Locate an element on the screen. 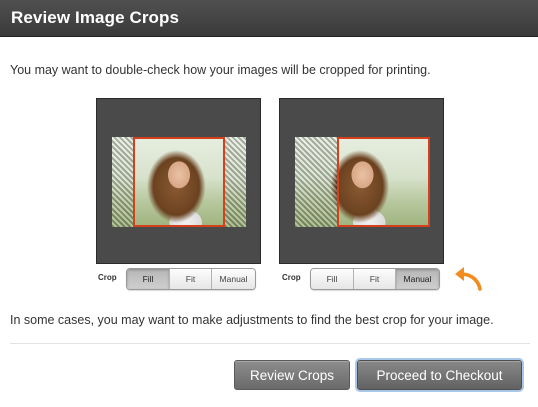 Image resolution: width=538 pixels, height=407 pixels. review-crops-button: Review Crops is located at coordinates (292, 375).